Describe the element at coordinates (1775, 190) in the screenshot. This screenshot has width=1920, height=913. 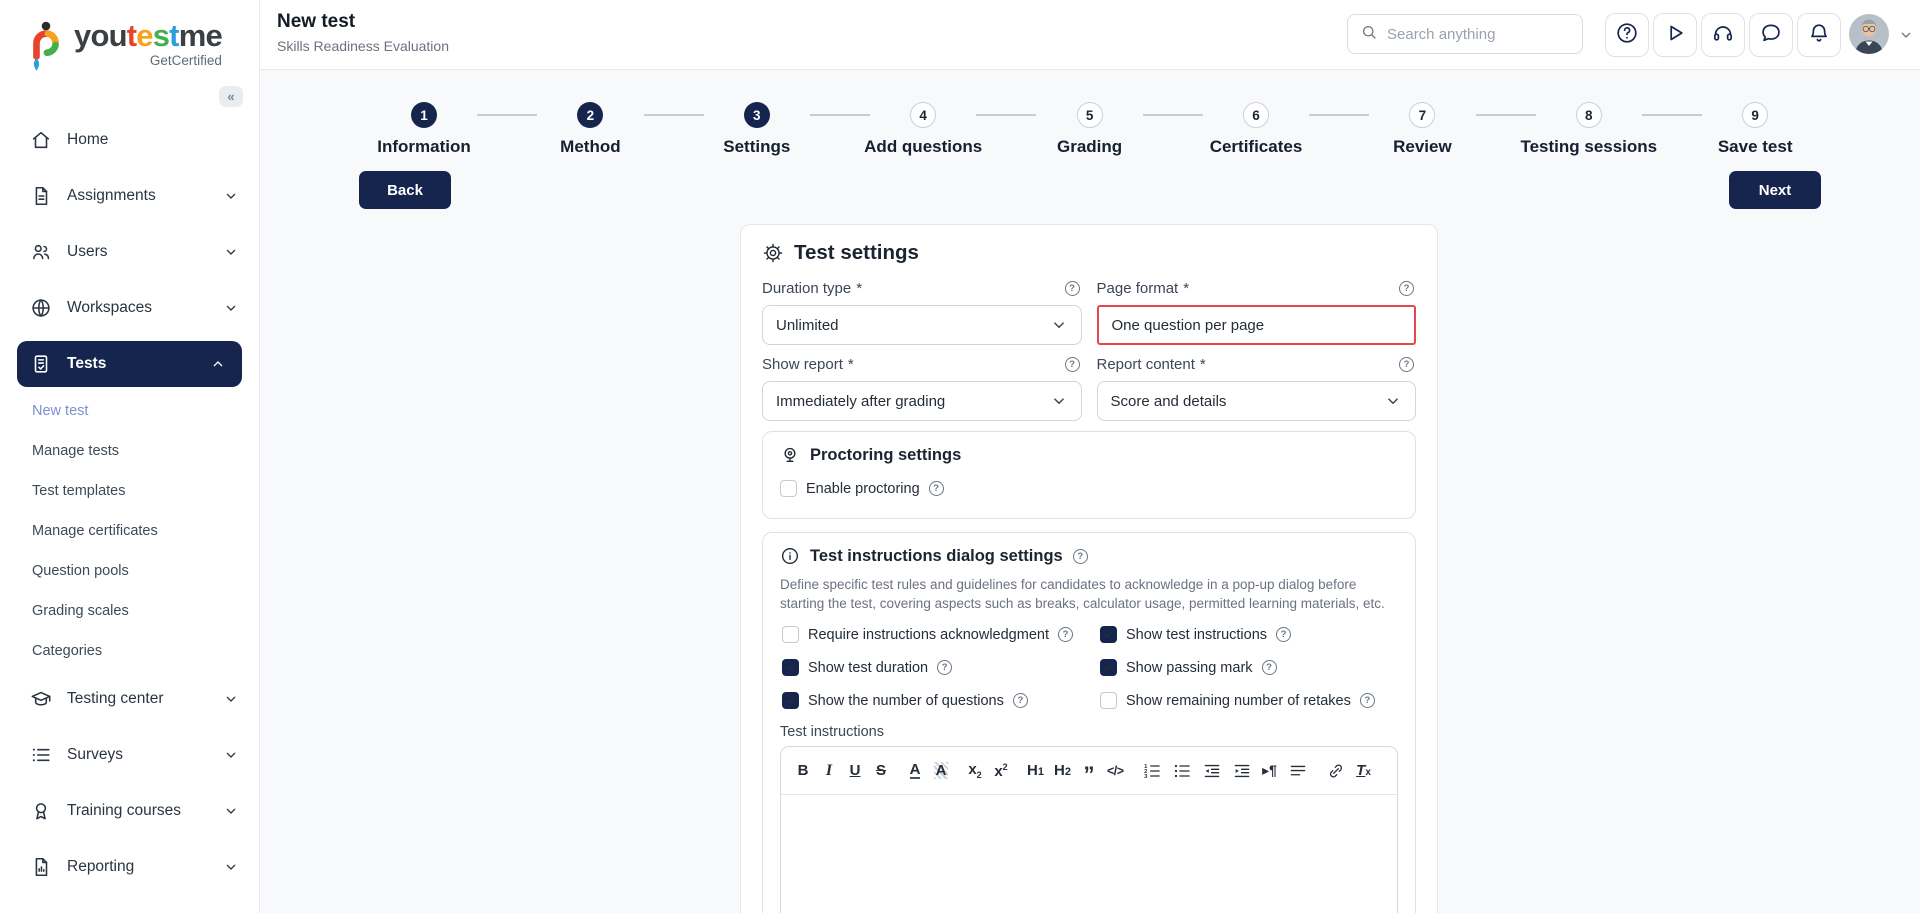
I see `next-button: Next` at that location.